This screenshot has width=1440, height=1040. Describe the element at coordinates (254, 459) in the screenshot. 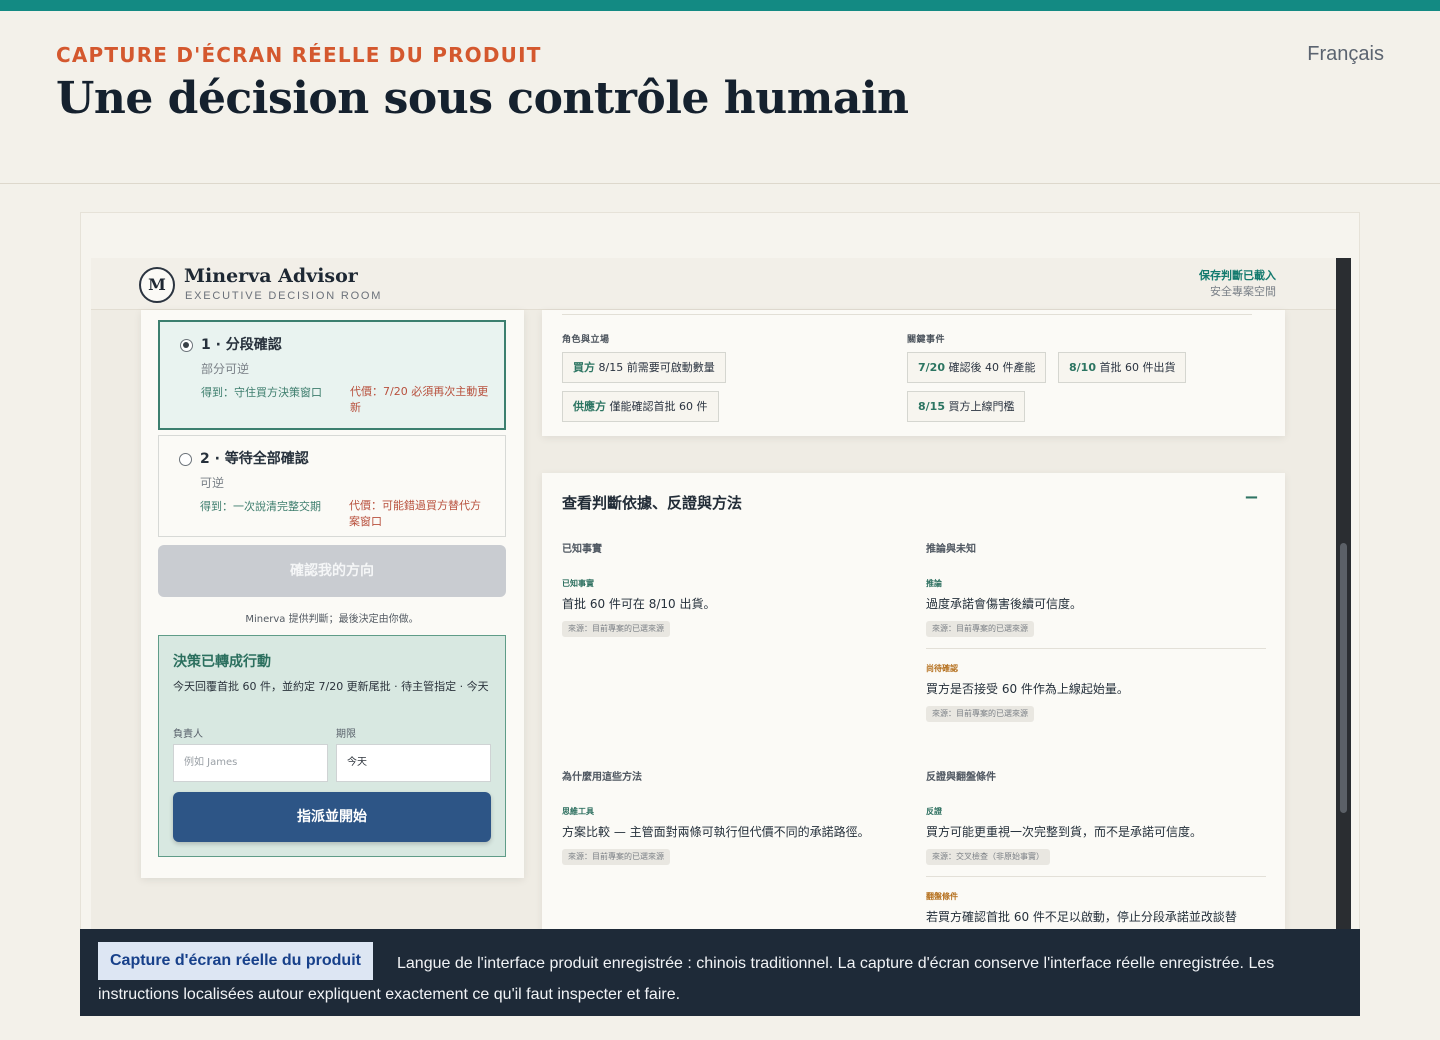

I see `option-title: 2 · 等待全部確認` at that location.